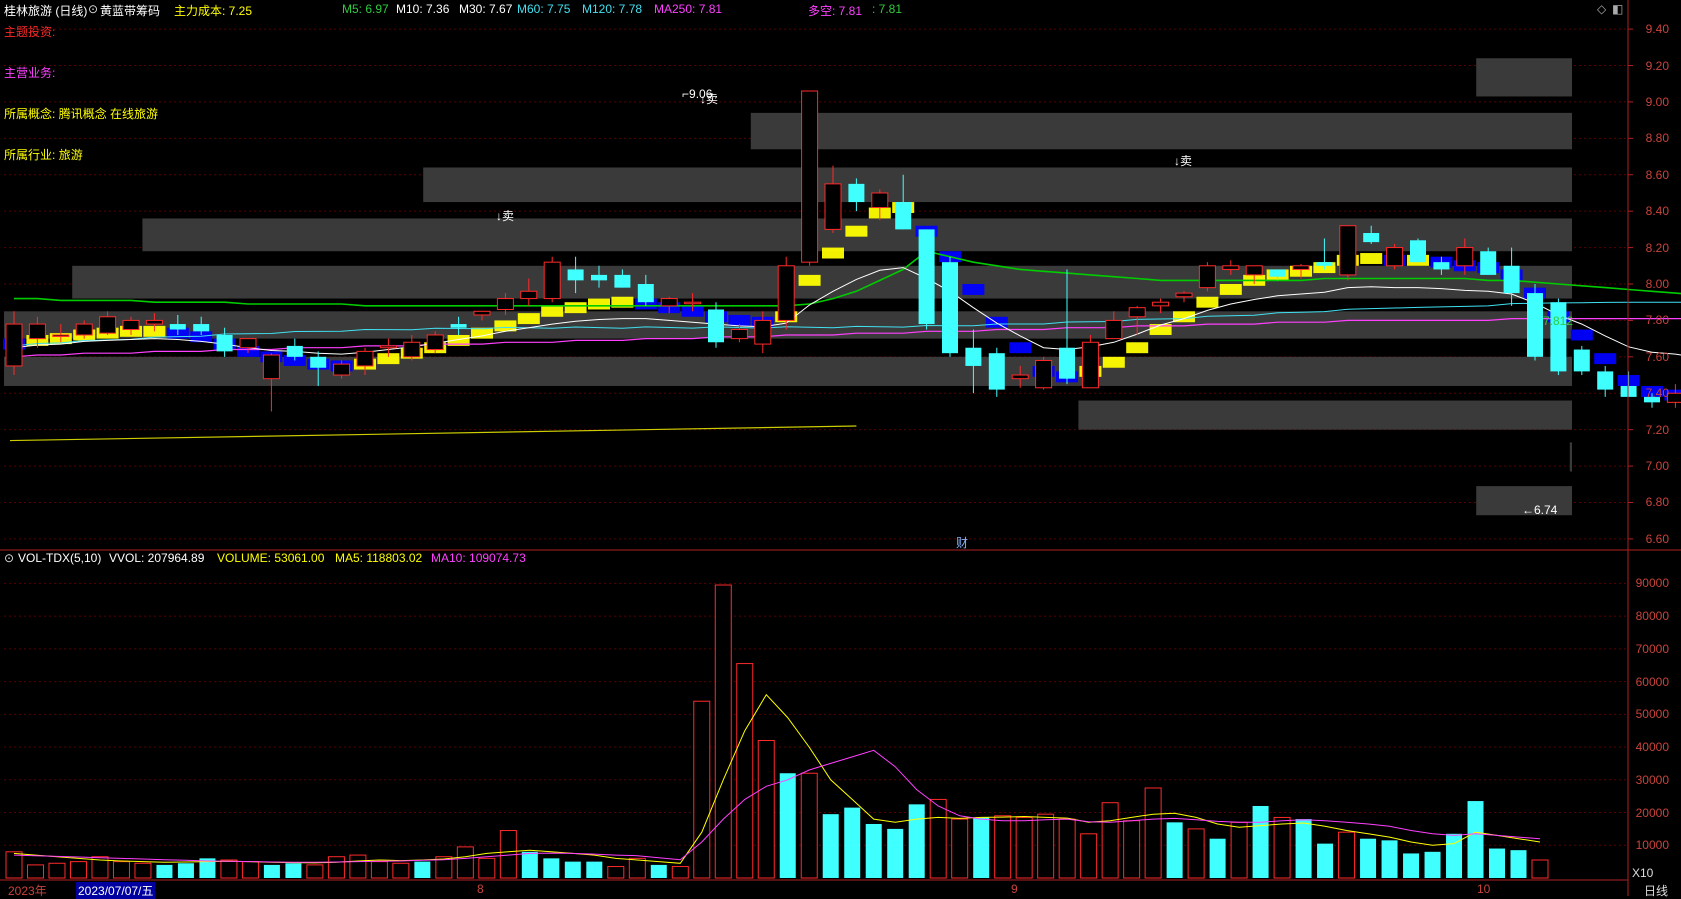 The image size is (1681, 899). Describe the element at coordinates (379, 558) in the screenshot. I see `vol-ma5-label: MA5: 118803.02` at that location.